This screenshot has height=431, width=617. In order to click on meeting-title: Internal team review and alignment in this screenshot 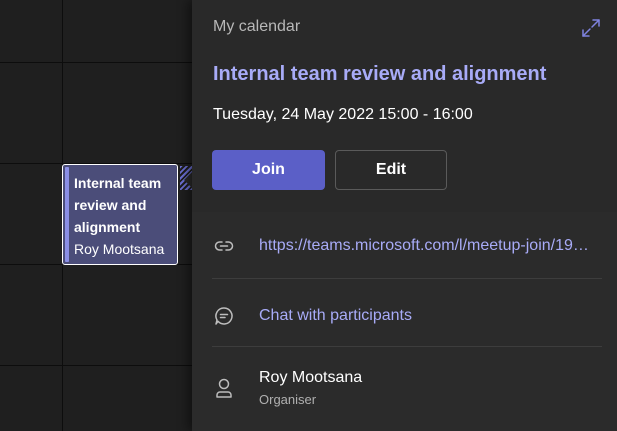, I will do `click(380, 74)`.